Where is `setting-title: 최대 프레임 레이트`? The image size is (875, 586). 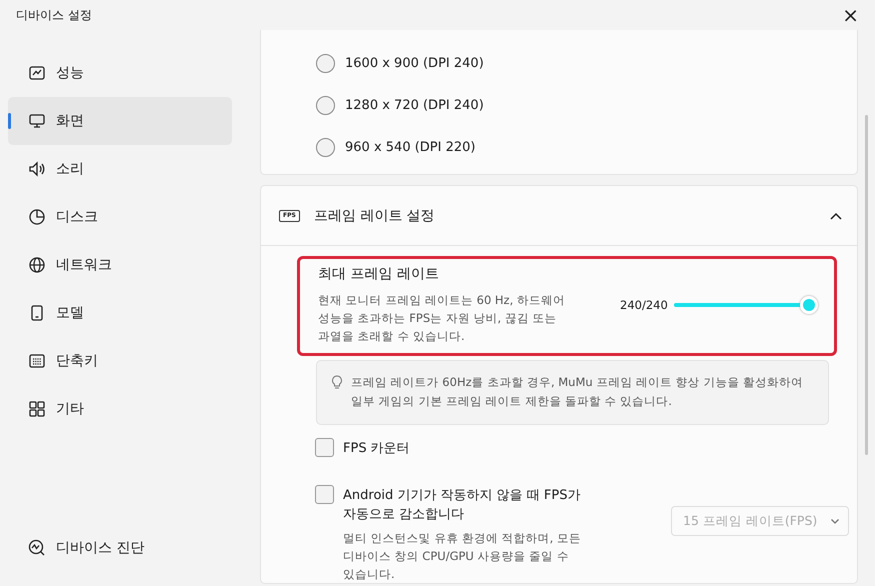 setting-title: 최대 프레임 레이트 is located at coordinates (379, 274).